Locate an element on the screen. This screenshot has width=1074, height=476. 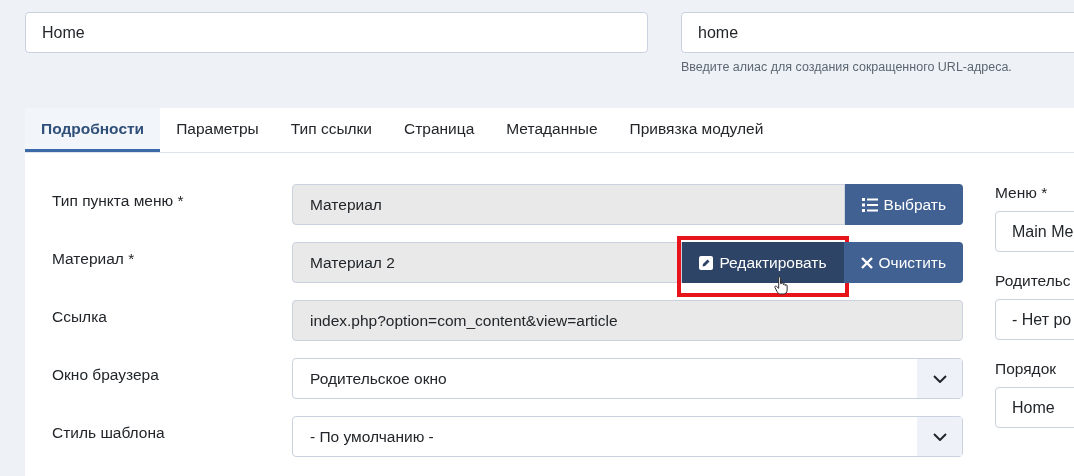
field-label: Ссылка is located at coordinates (80, 317).